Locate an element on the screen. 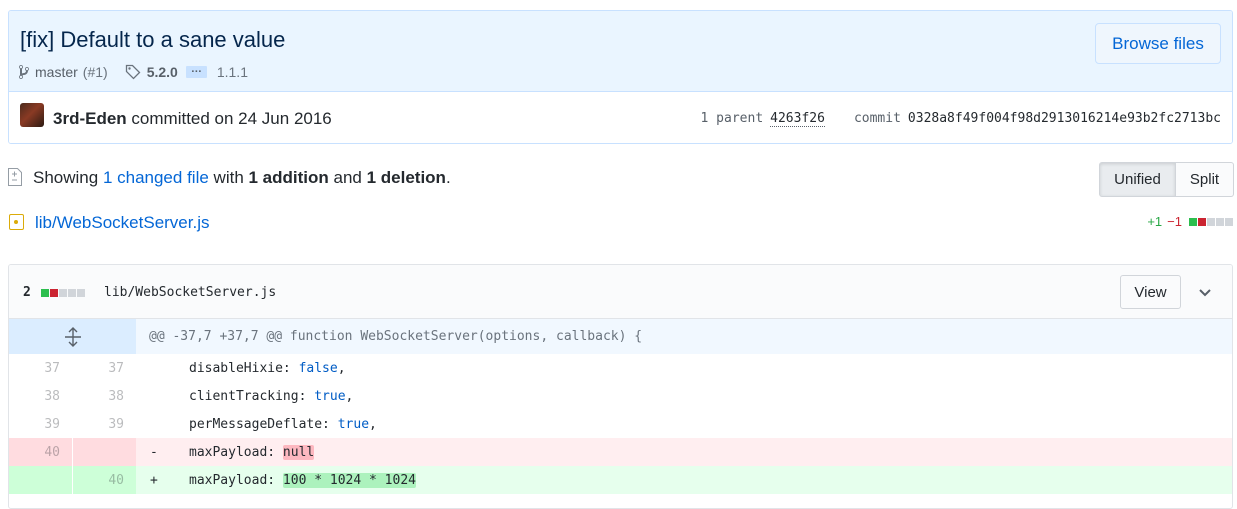 The width and height of the screenshot is (1237, 509). code-text: maxPayload: 100 * 1024 * 1024 is located at coordinates (302, 480).